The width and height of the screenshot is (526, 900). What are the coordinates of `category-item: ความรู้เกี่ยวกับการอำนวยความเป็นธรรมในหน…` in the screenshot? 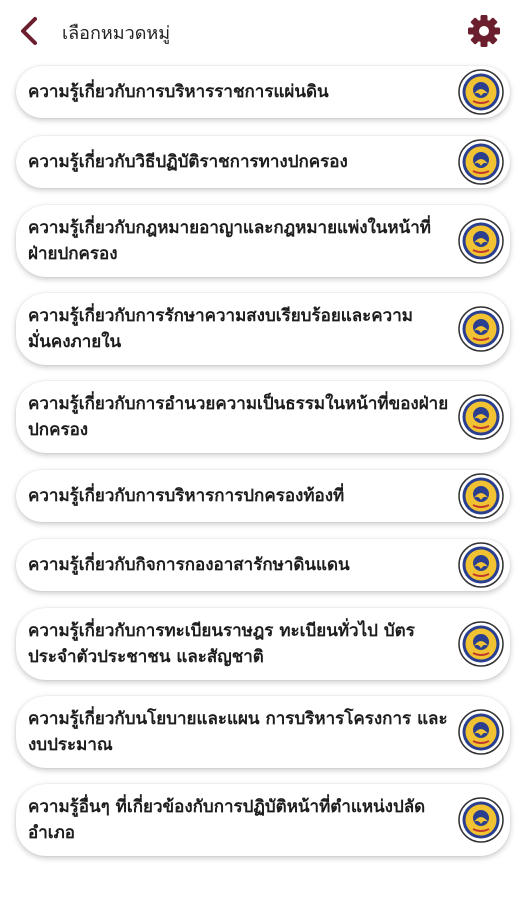 It's located at (263, 417).